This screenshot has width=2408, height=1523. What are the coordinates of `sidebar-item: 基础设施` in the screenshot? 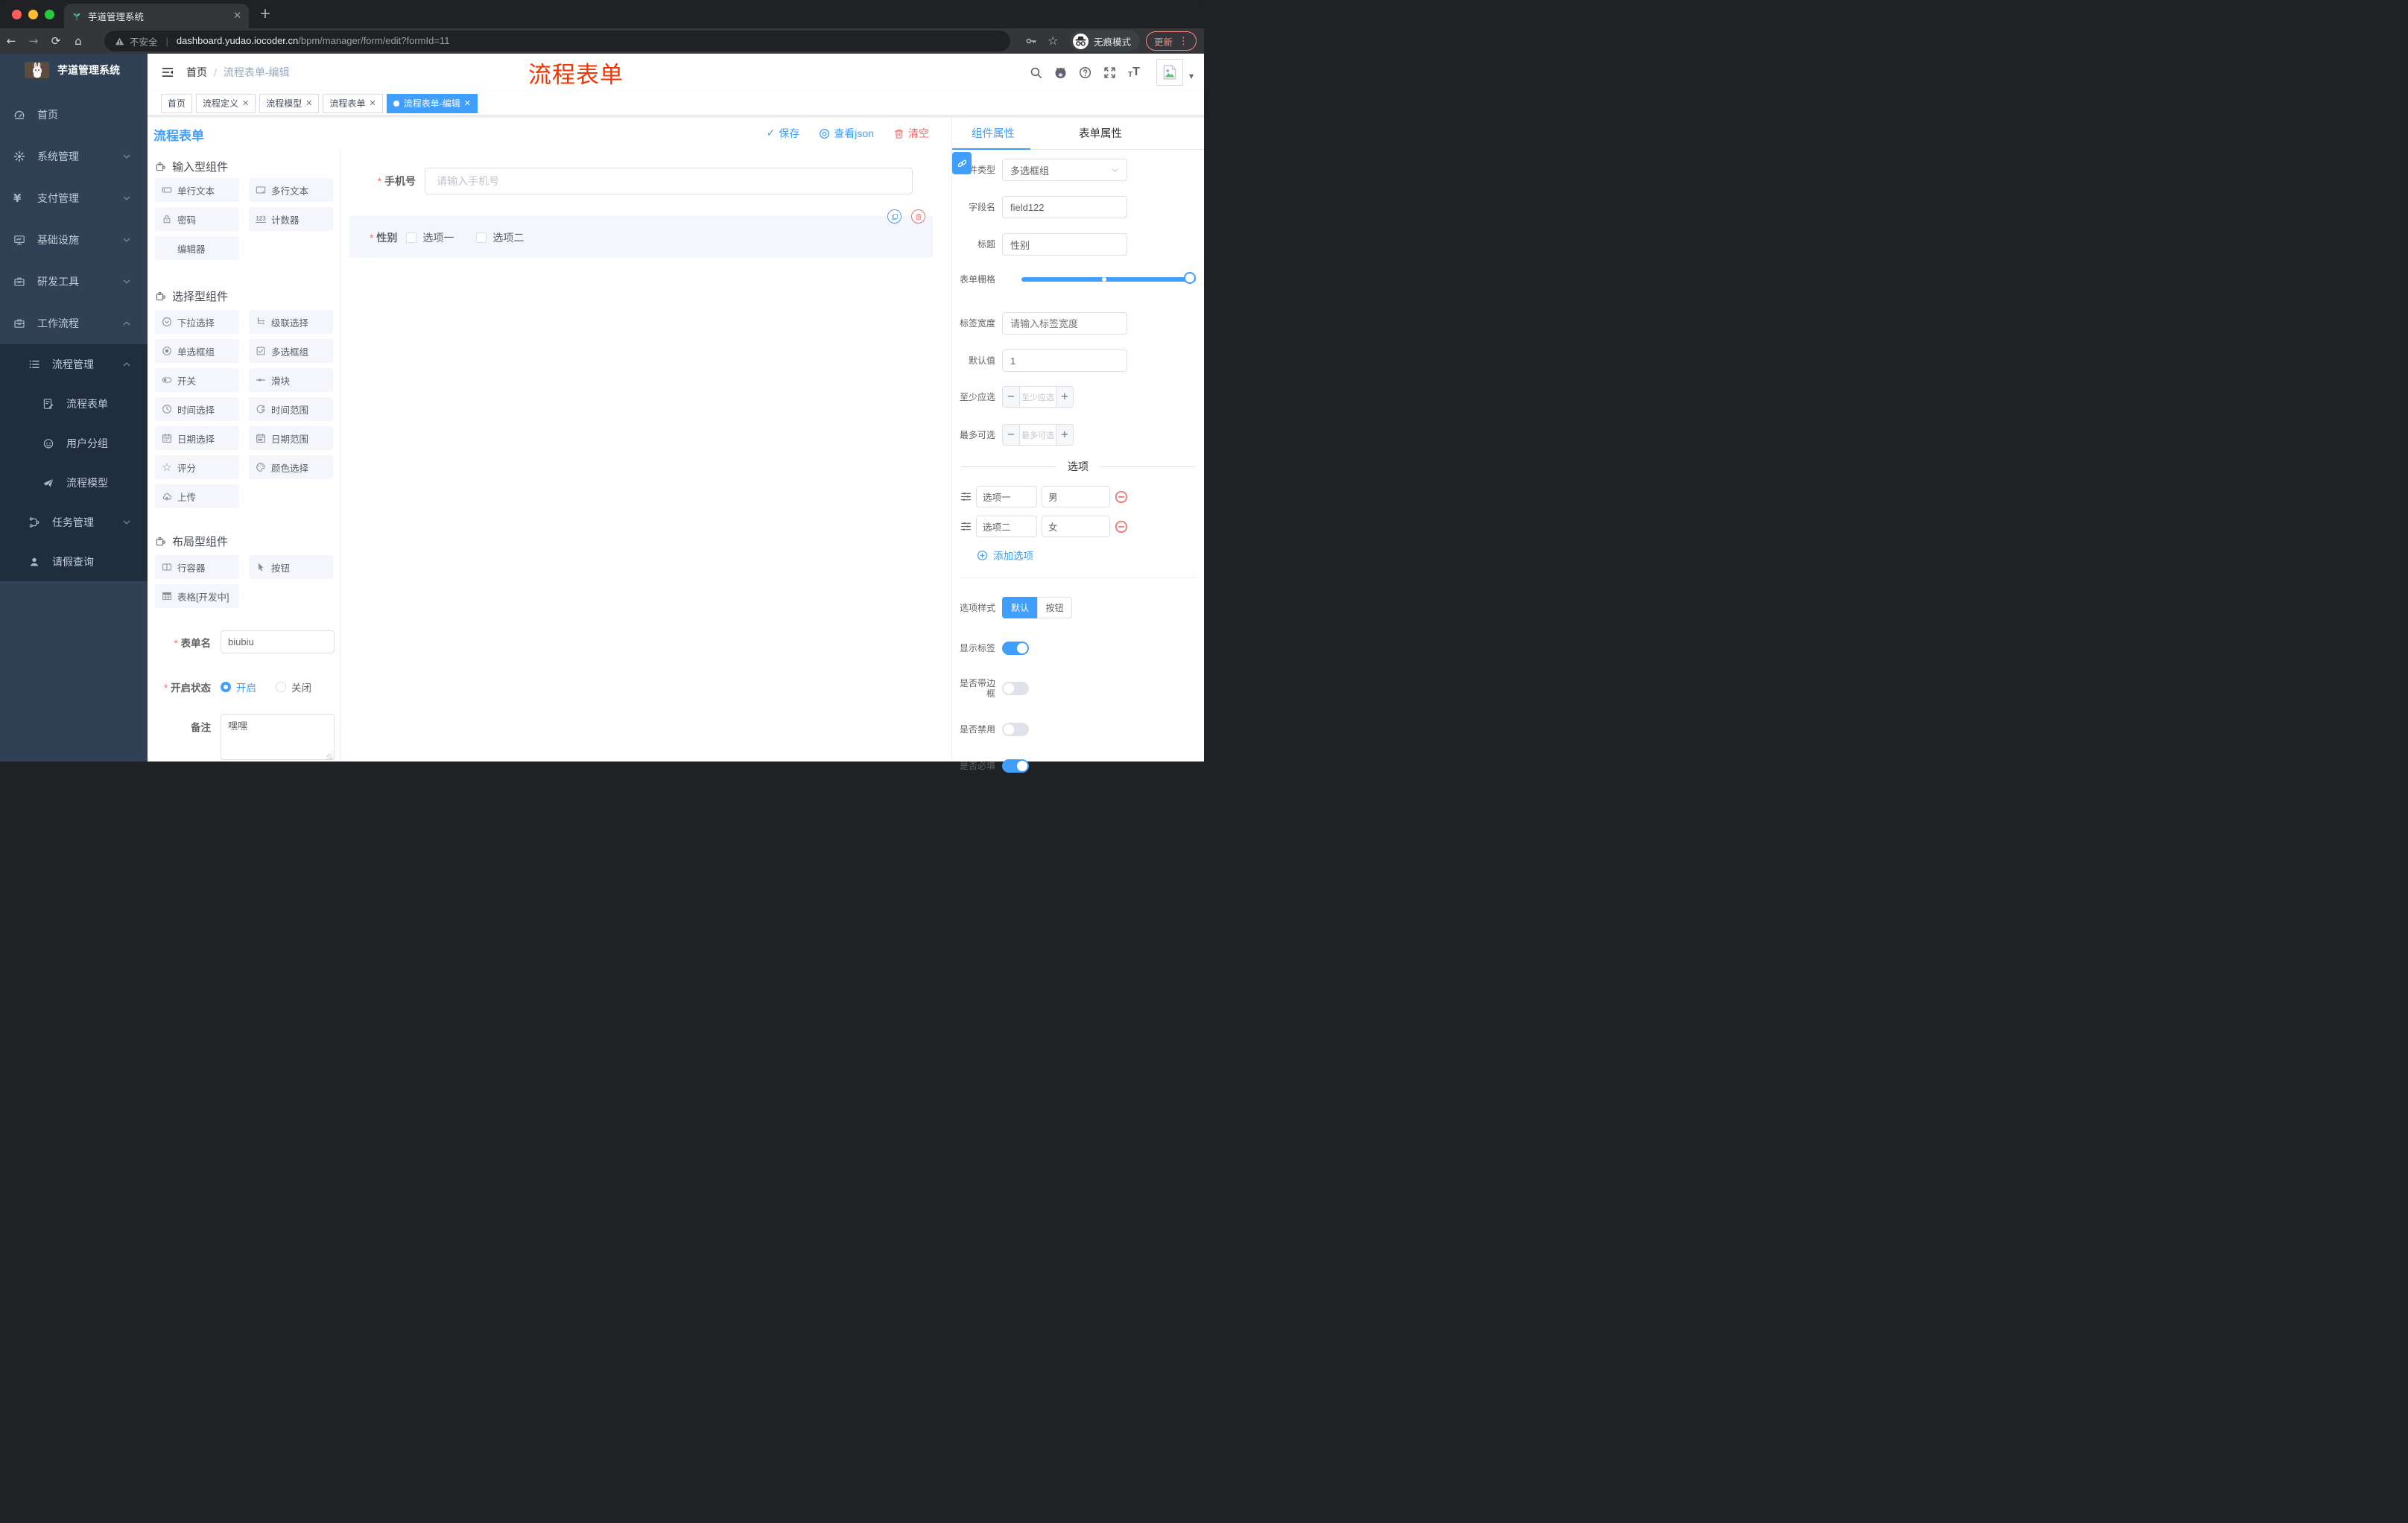 It's located at (74, 240).